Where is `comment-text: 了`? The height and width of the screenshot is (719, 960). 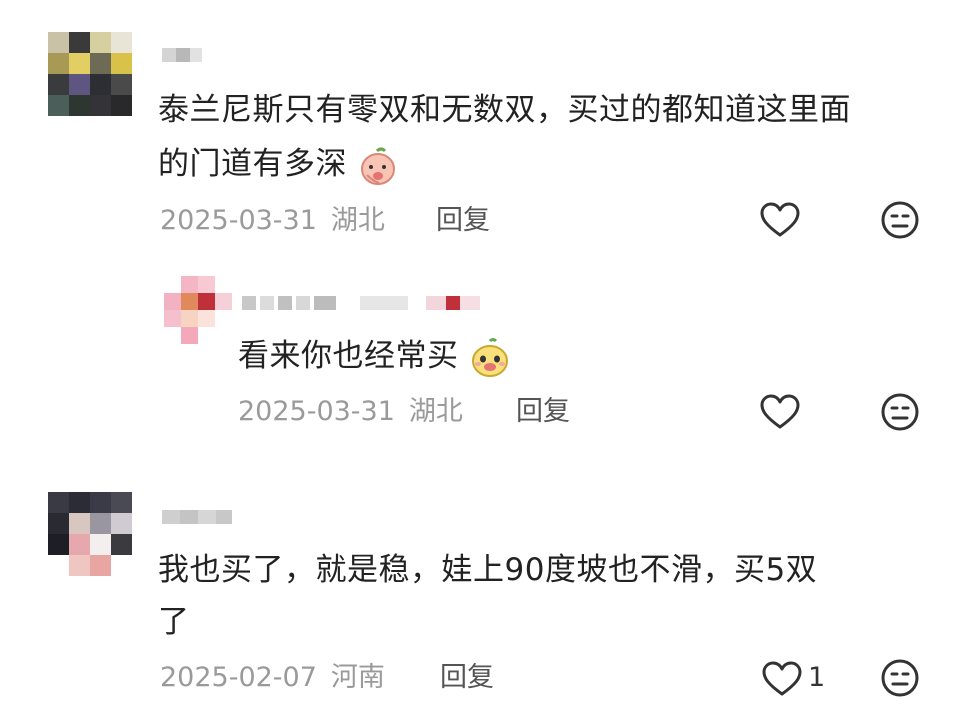
comment-text: 了 is located at coordinates (174, 622).